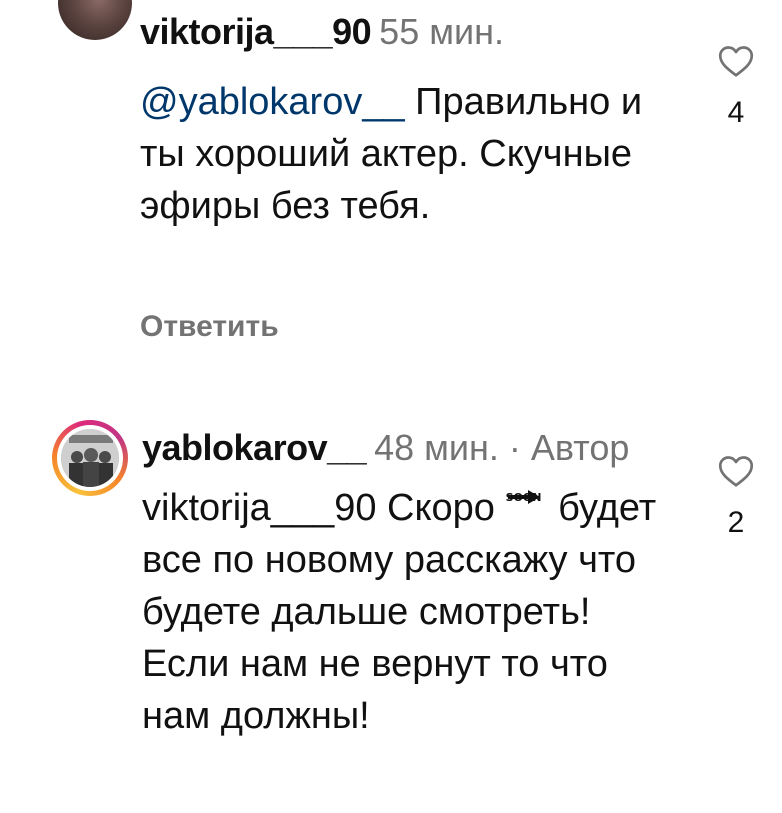  What do you see at coordinates (254, 447) in the screenshot?
I see `comment-username: yablokarov__` at bounding box center [254, 447].